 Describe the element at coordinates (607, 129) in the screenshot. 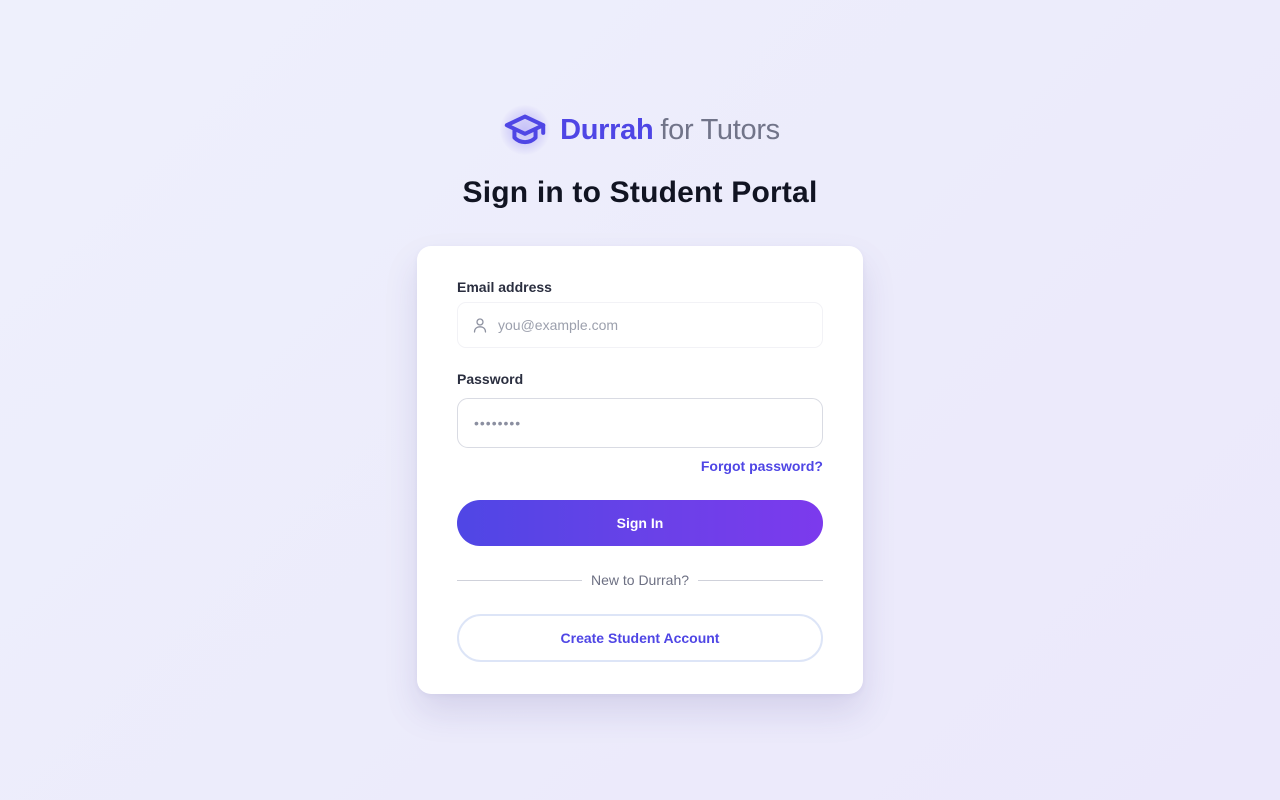

I see `brand-name: Durrah` at that location.